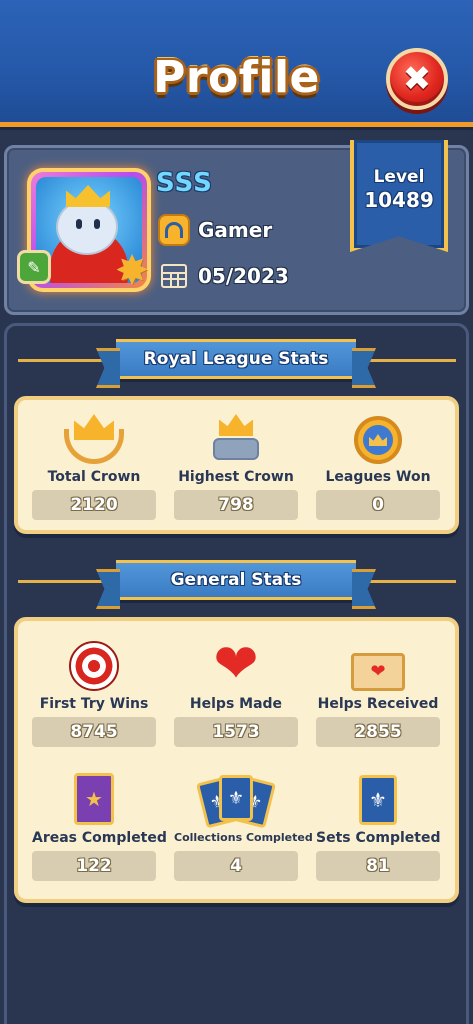  I want to click on avatar-eye-right, so click(97, 224).